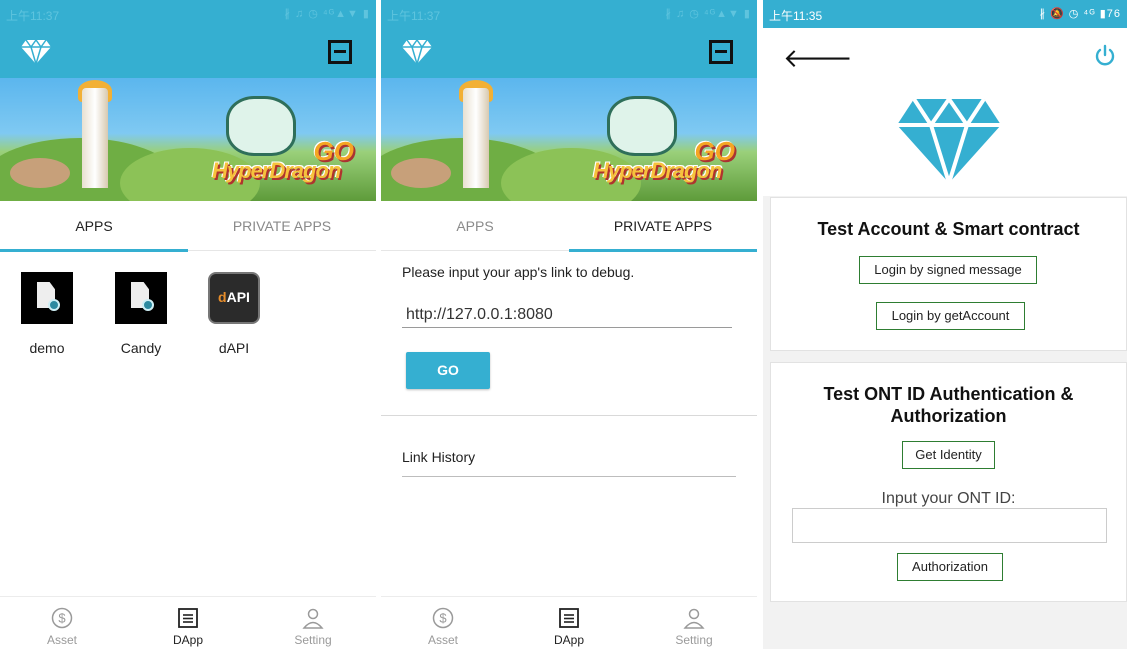  Describe the element at coordinates (438, 457) in the screenshot. I see `link-history-label: Link History` at that location.